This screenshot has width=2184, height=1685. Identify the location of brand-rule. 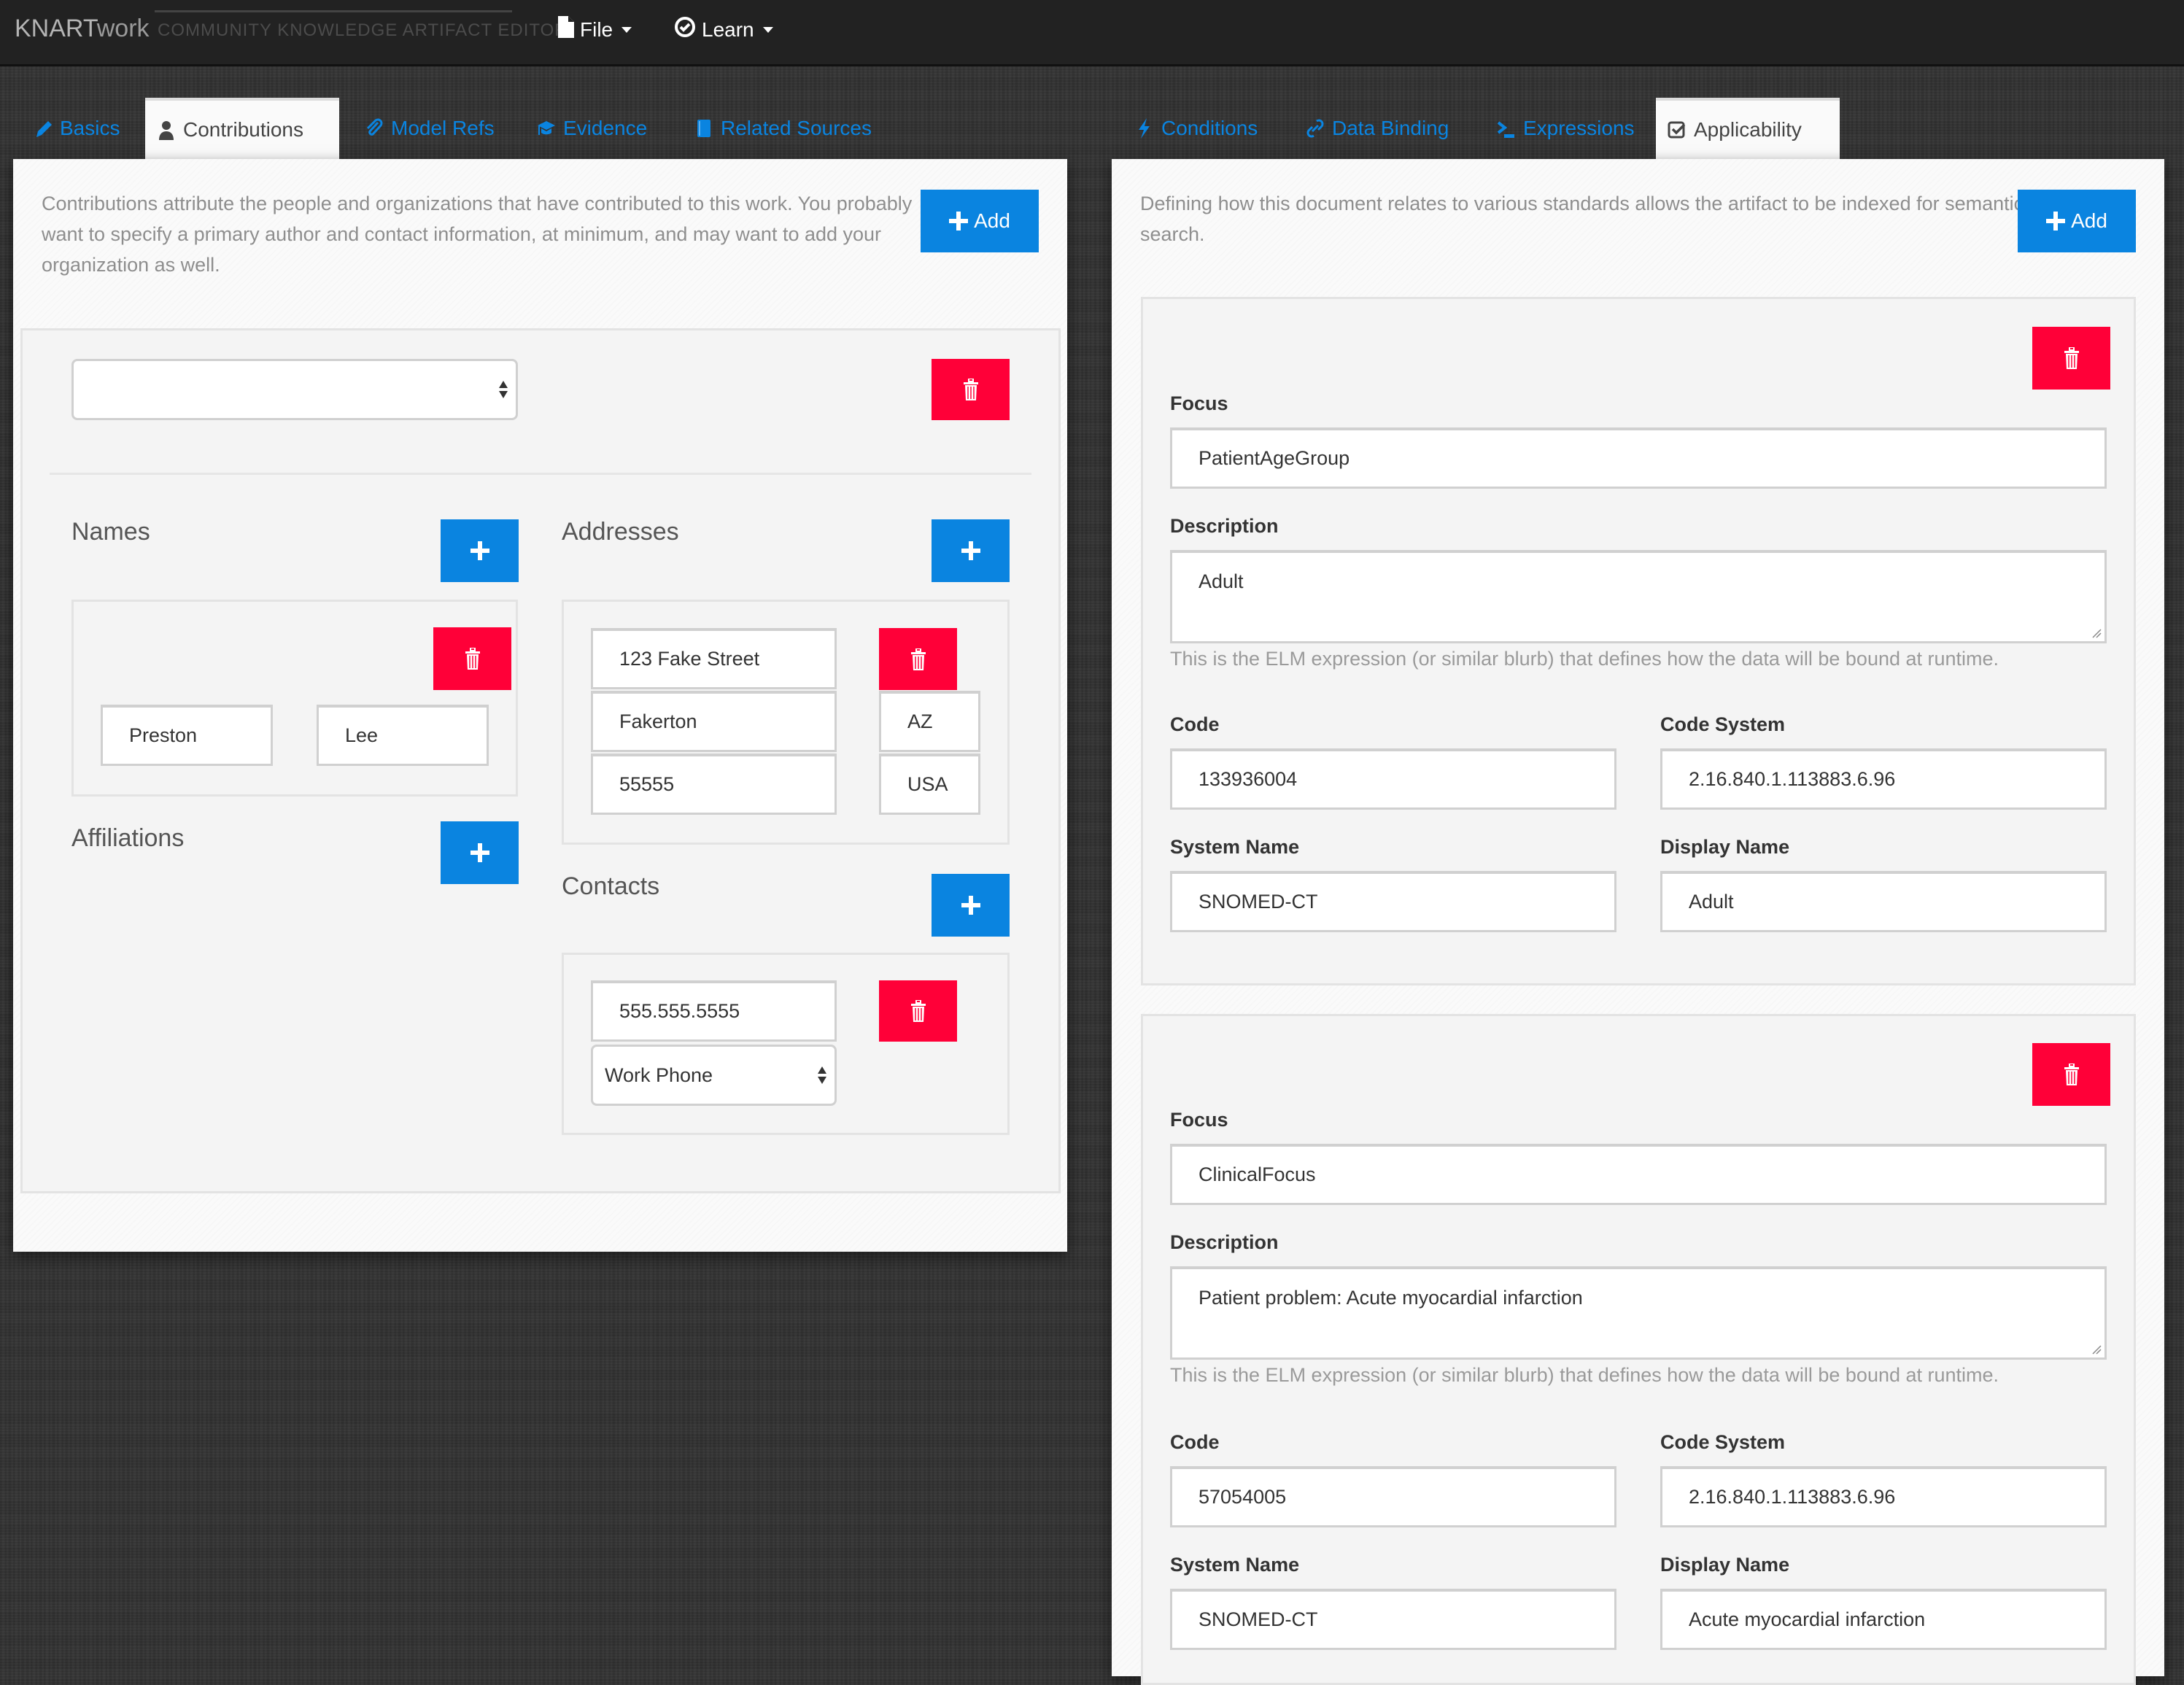
(333, 11).